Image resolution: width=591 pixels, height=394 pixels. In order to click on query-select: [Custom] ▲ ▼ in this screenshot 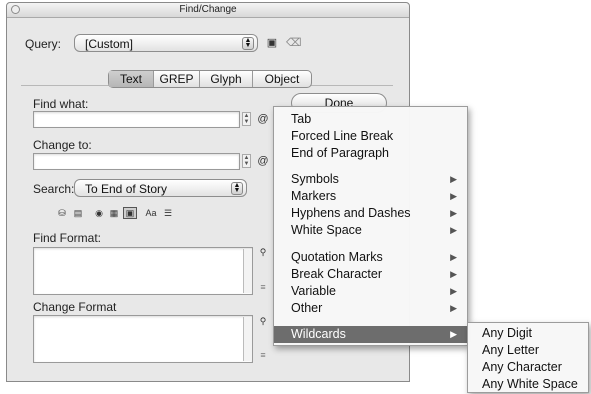, I will do `click(166, 43)`.